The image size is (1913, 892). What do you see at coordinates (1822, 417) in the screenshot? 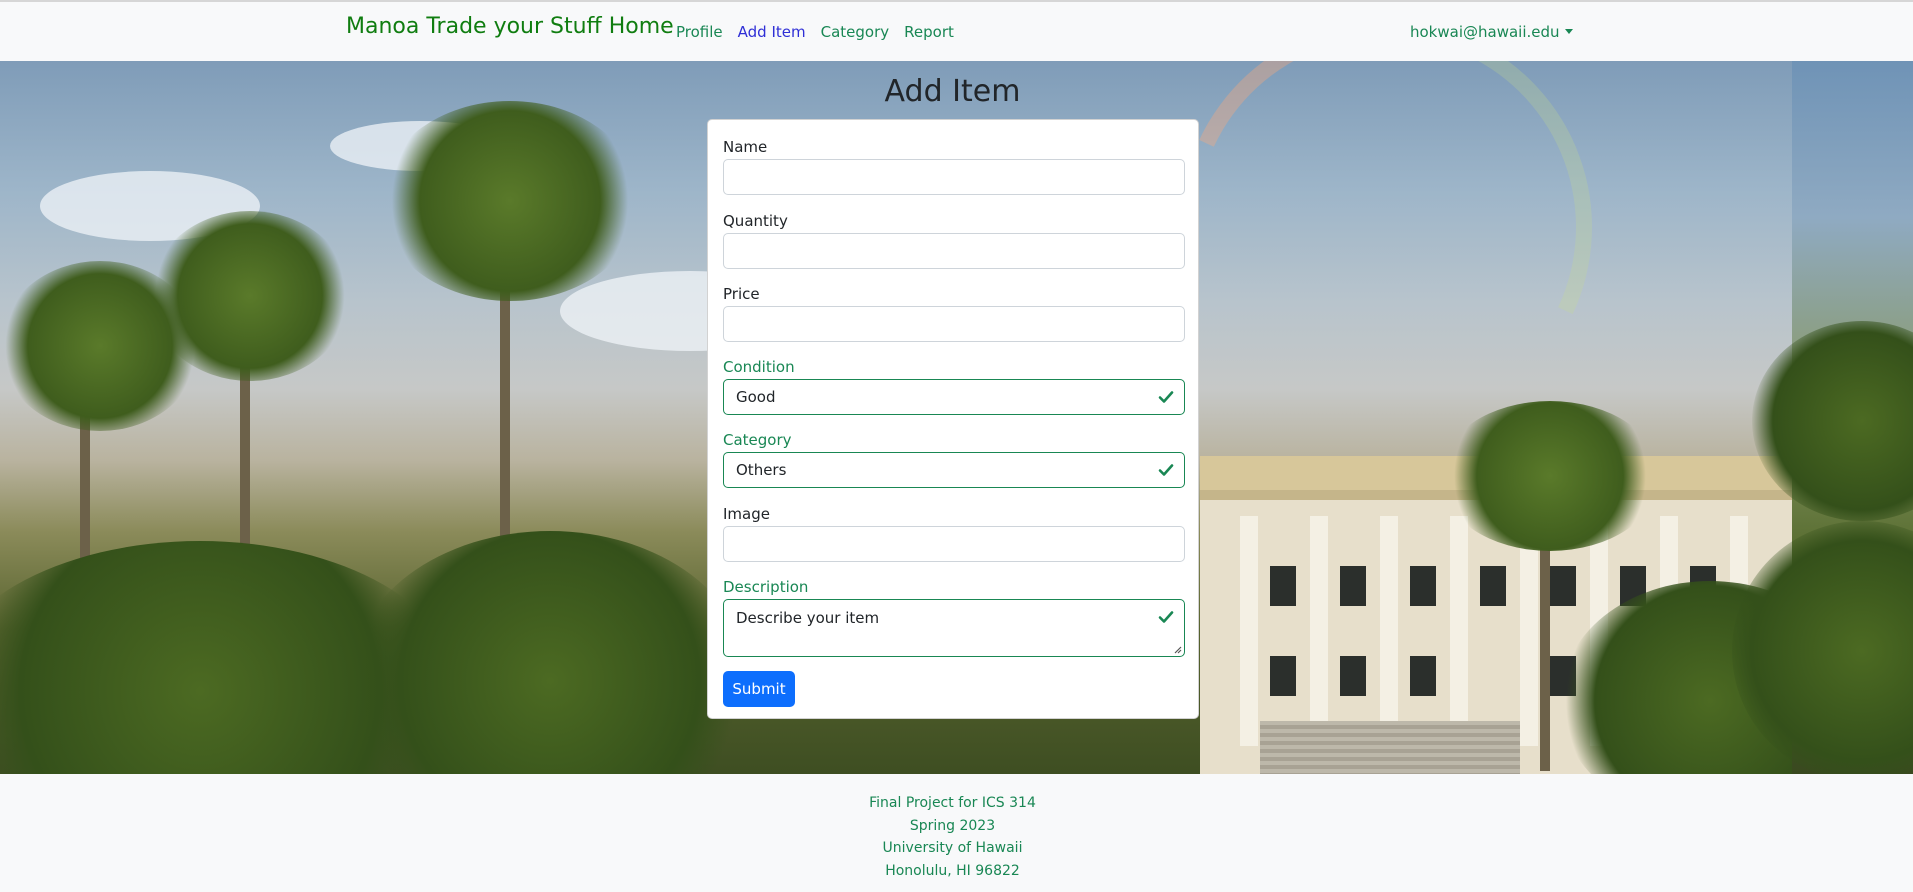
I see `background-photo-repeat` at bounding box center [1822, 417].